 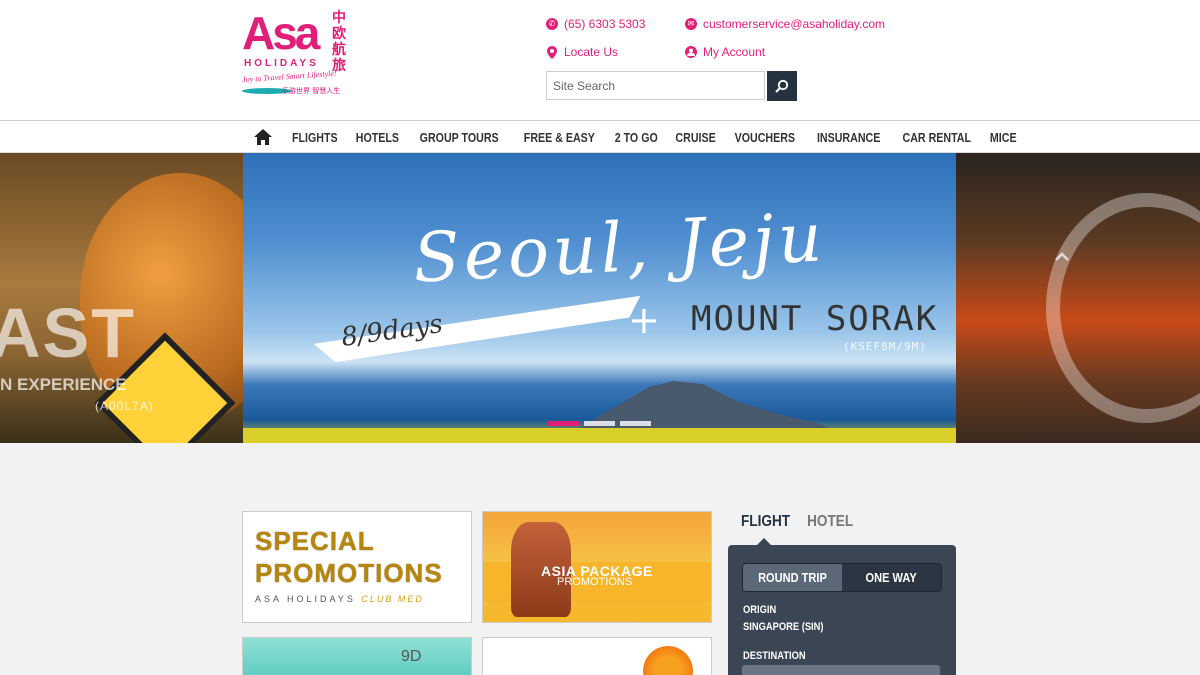 What do you see at coordinates (848, 137) in the screenshot?
I see `nav-insurance: INSURANCE` at bounding box center [848, 137].